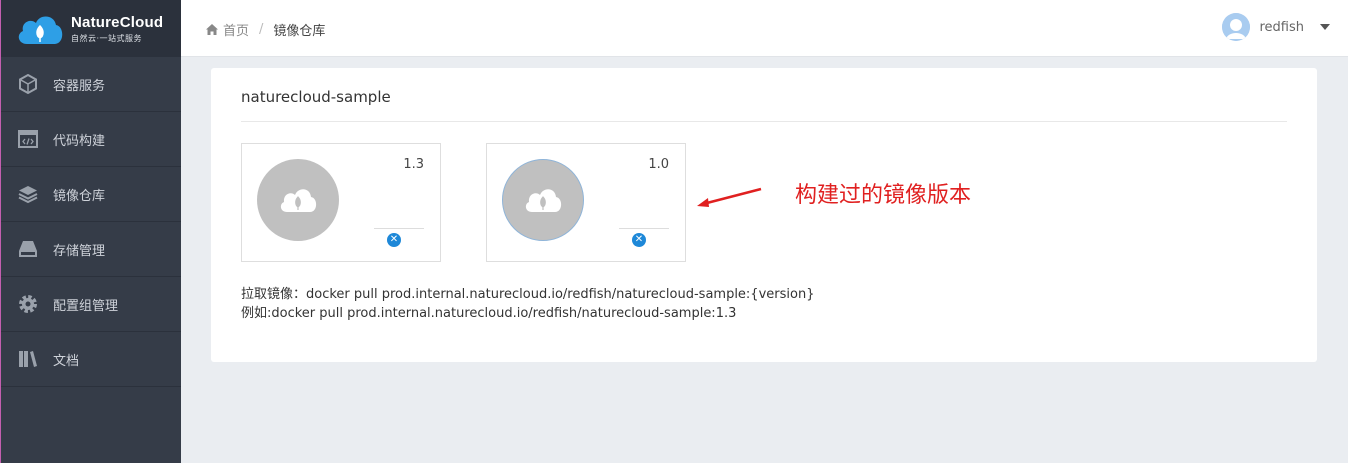 The height and width of the screenshot is (463, 1348). I want to click on annotation-text: 构建过的镜像版本, so click(883, 195).